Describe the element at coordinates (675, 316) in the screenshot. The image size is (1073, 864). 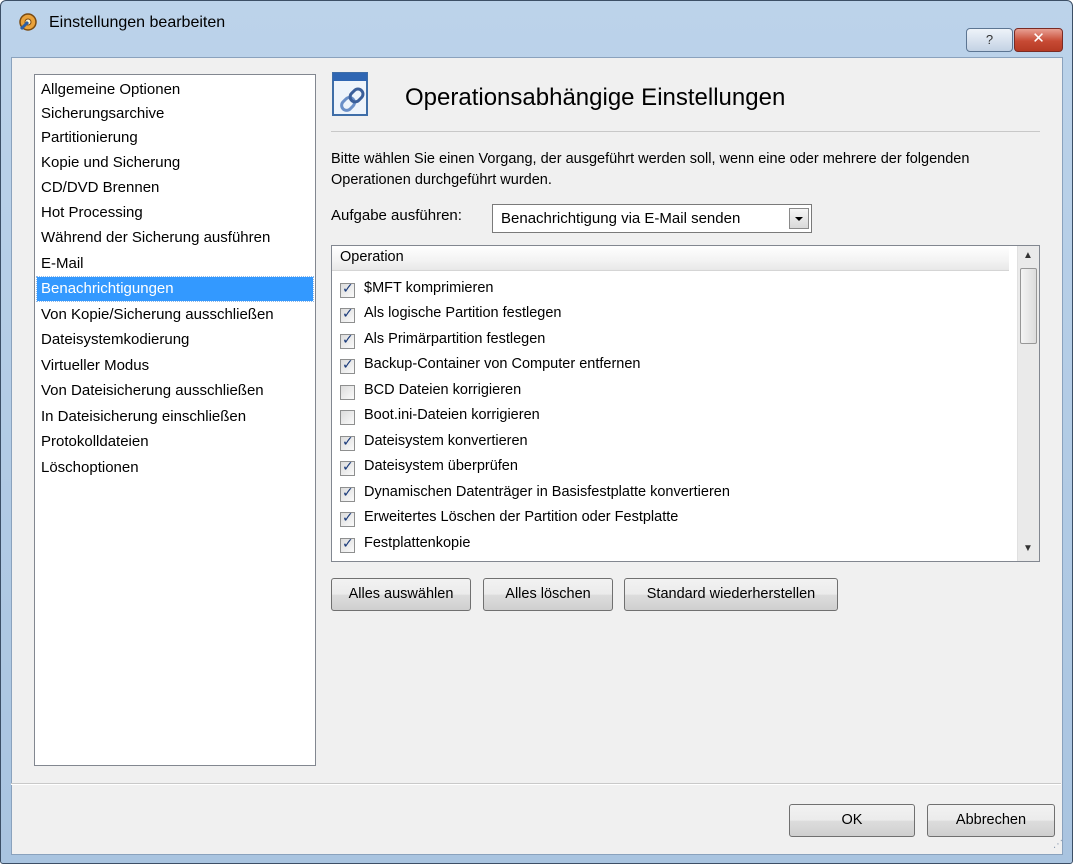
I see `list-item: ✓ Als logische Partition festlegen` at that location.